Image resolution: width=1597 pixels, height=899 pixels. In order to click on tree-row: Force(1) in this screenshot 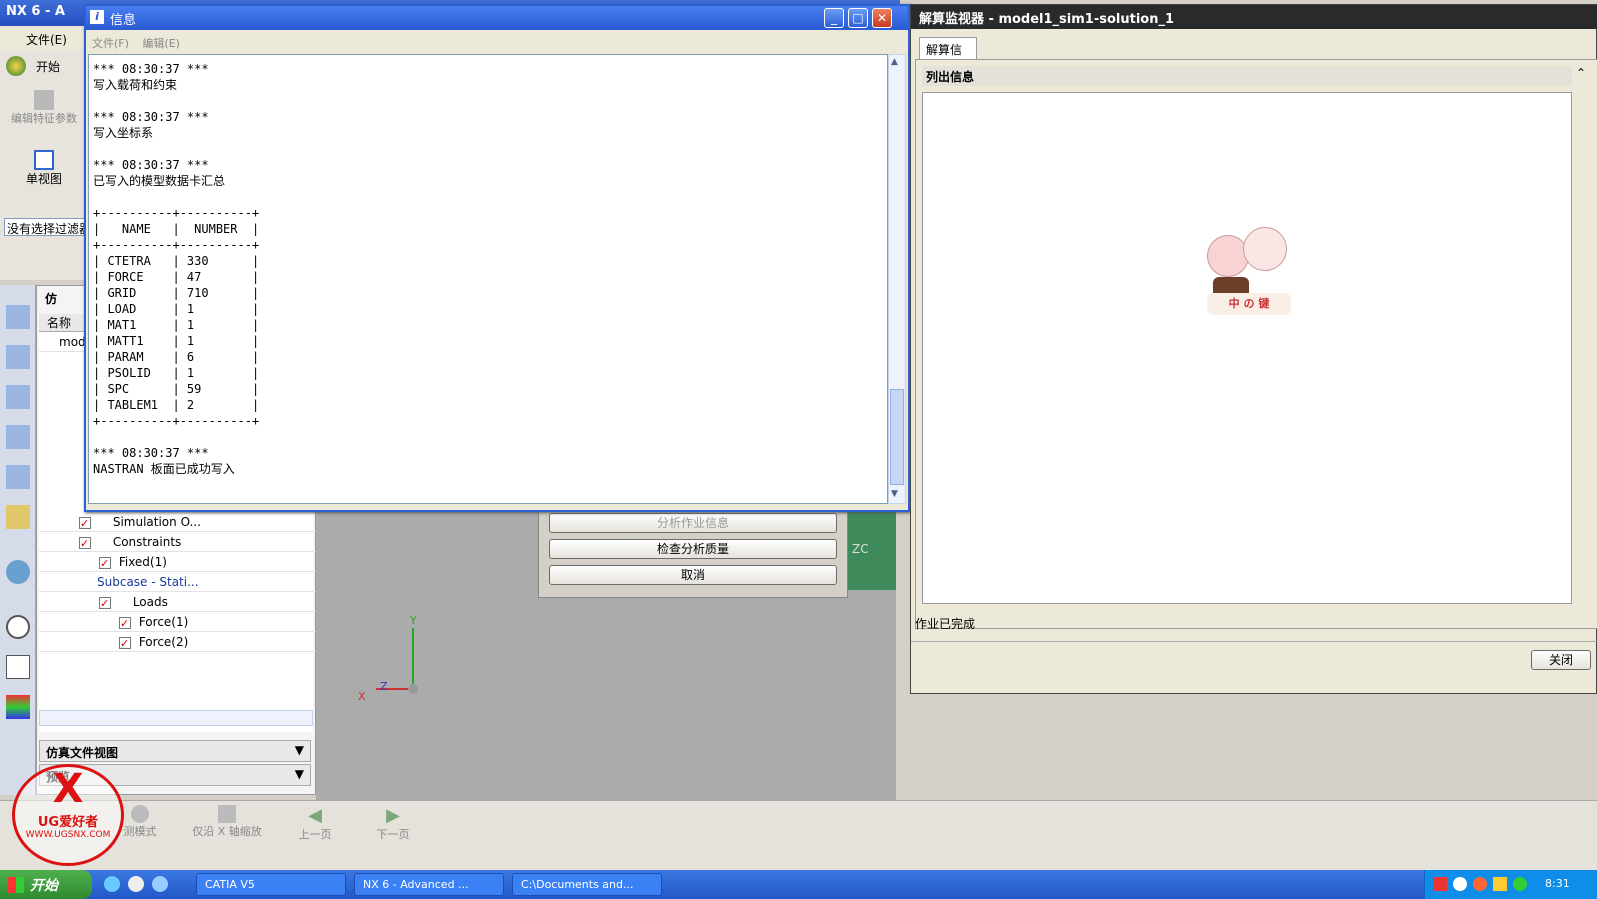, I will do `click(178, 623)`.